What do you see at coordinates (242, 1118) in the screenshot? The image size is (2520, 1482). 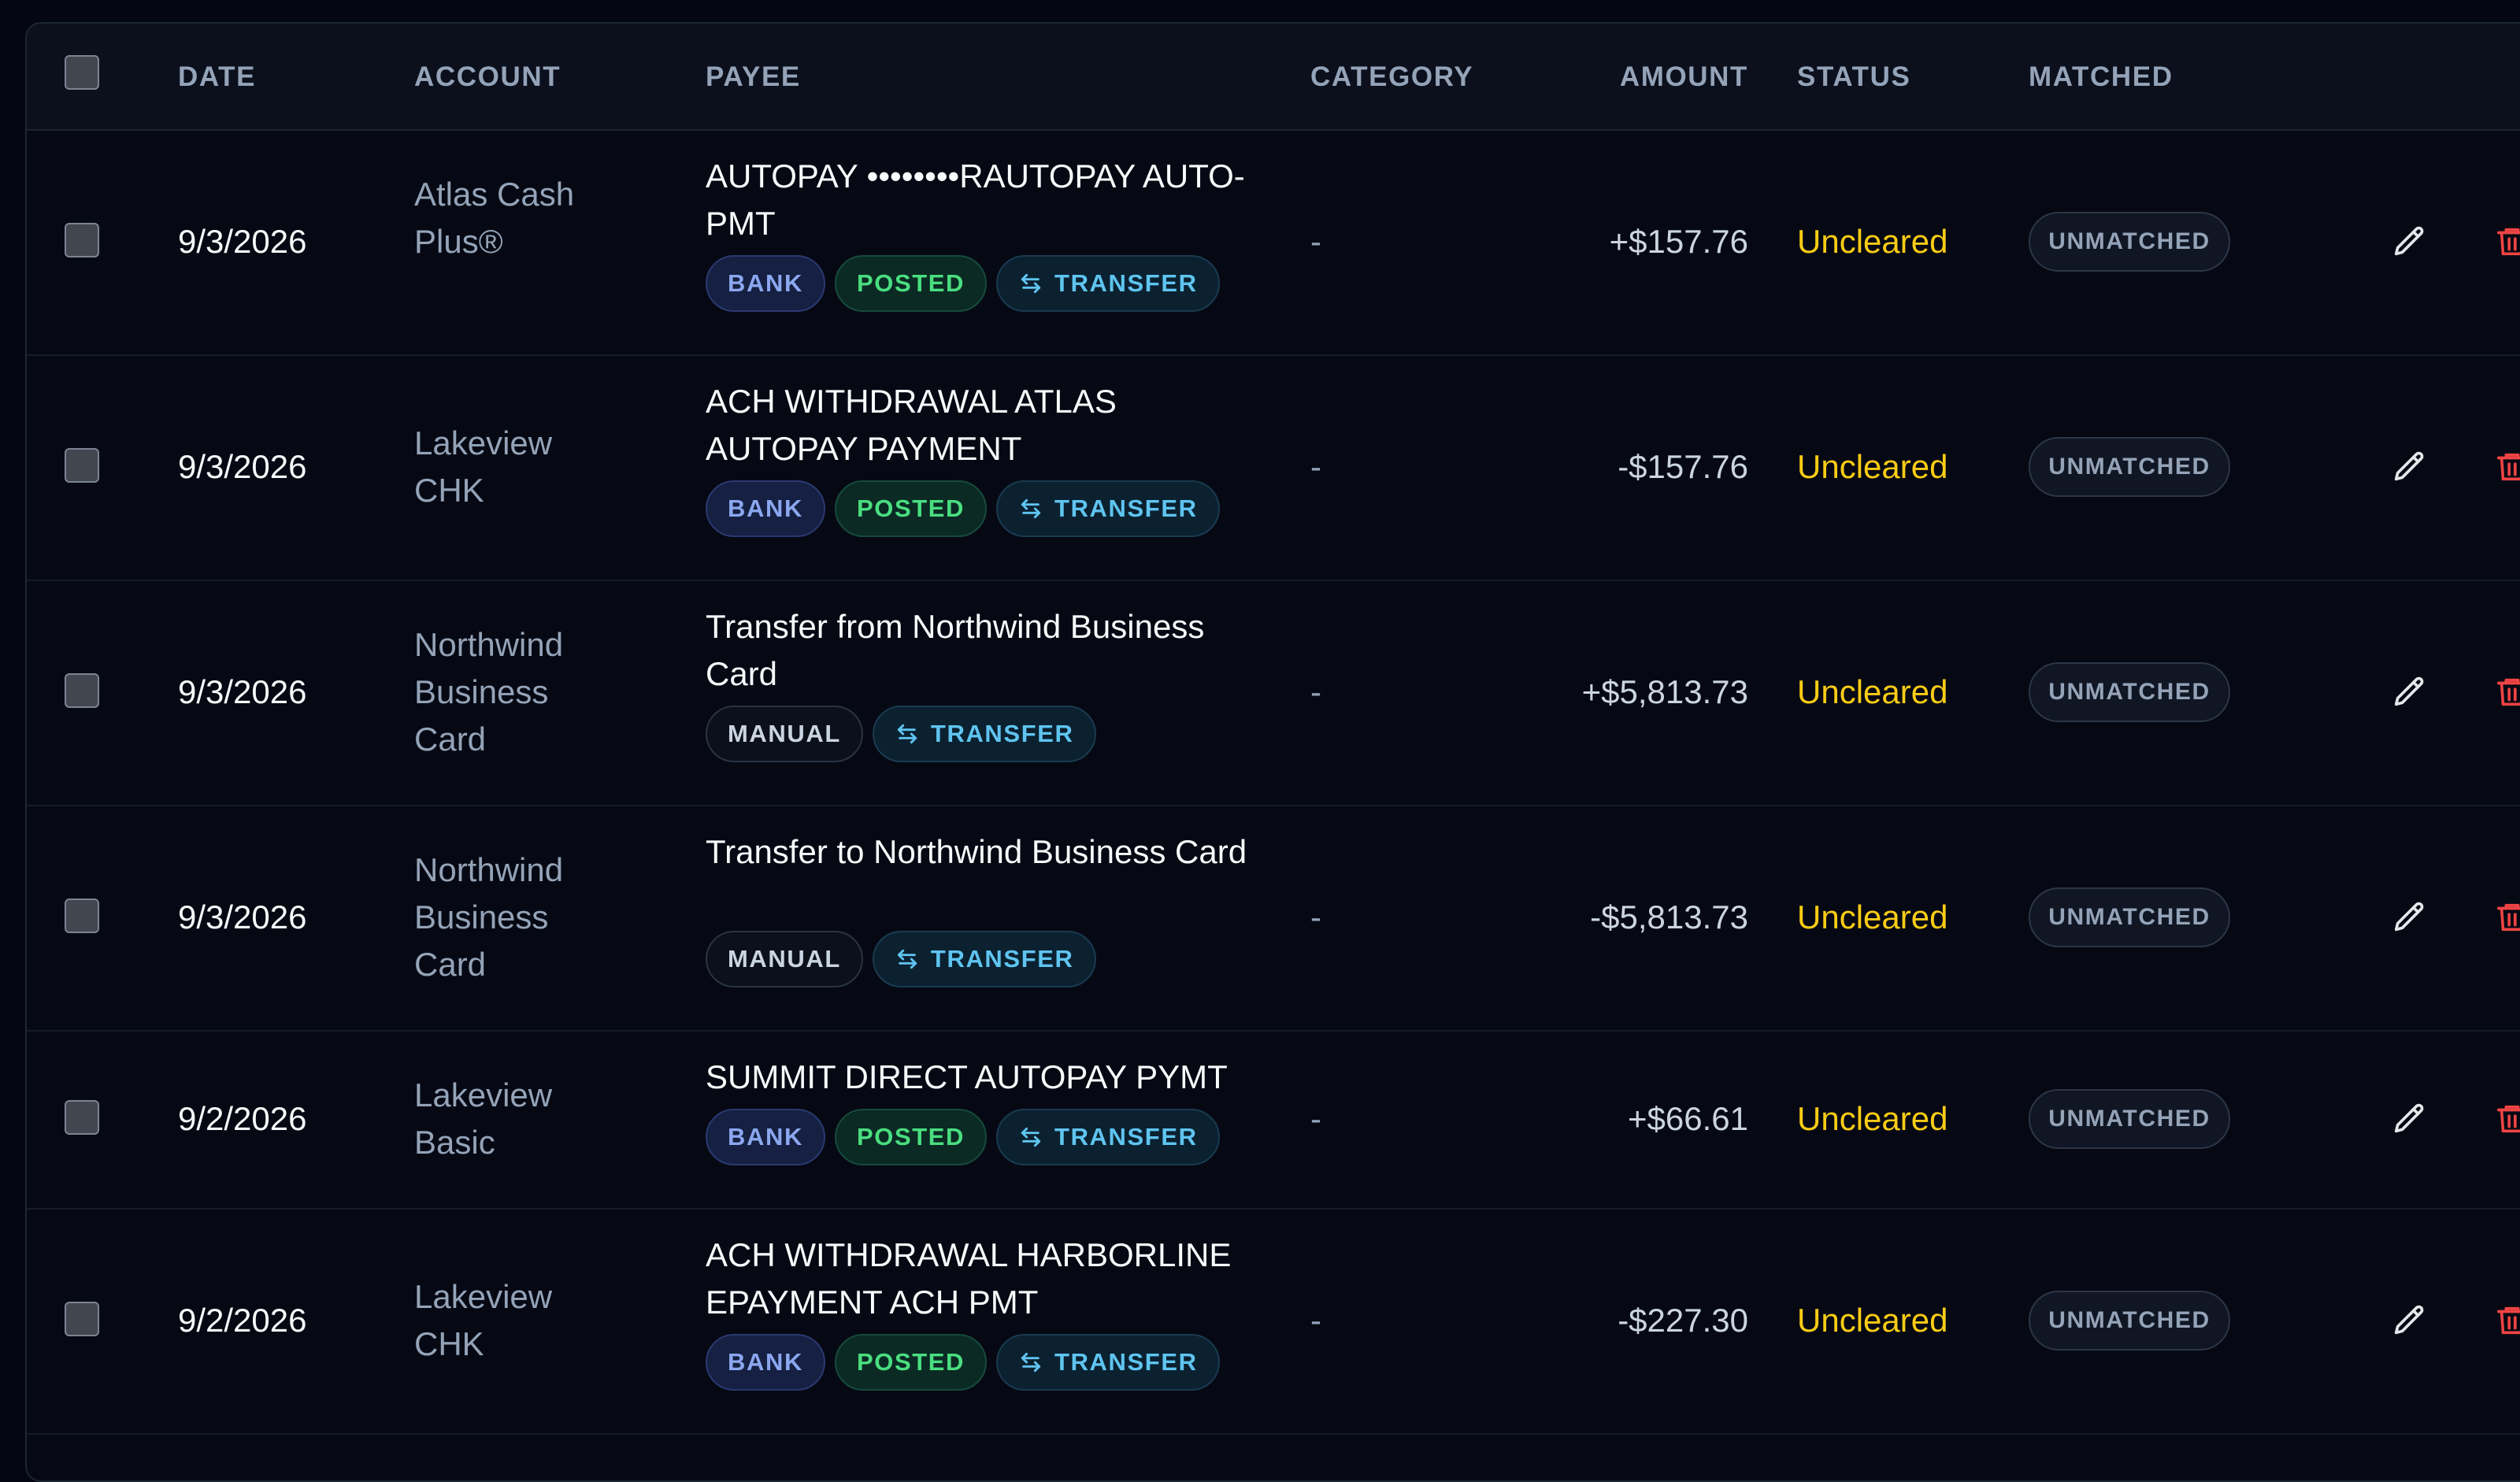 I see `row-date: 9/2/2026` at bounding box center [242, 1118].